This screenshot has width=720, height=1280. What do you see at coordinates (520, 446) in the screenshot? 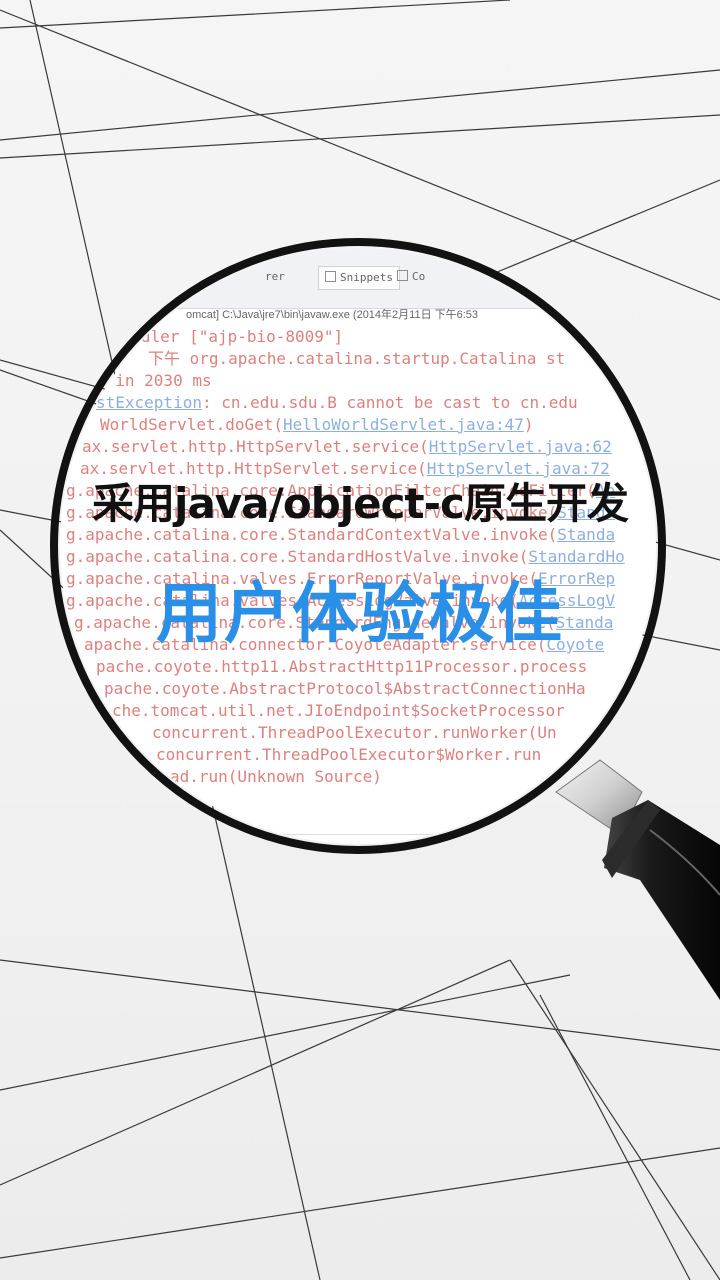
I see `log-source-link: HttpServlet.java:62` at bounding box center [520, 446].